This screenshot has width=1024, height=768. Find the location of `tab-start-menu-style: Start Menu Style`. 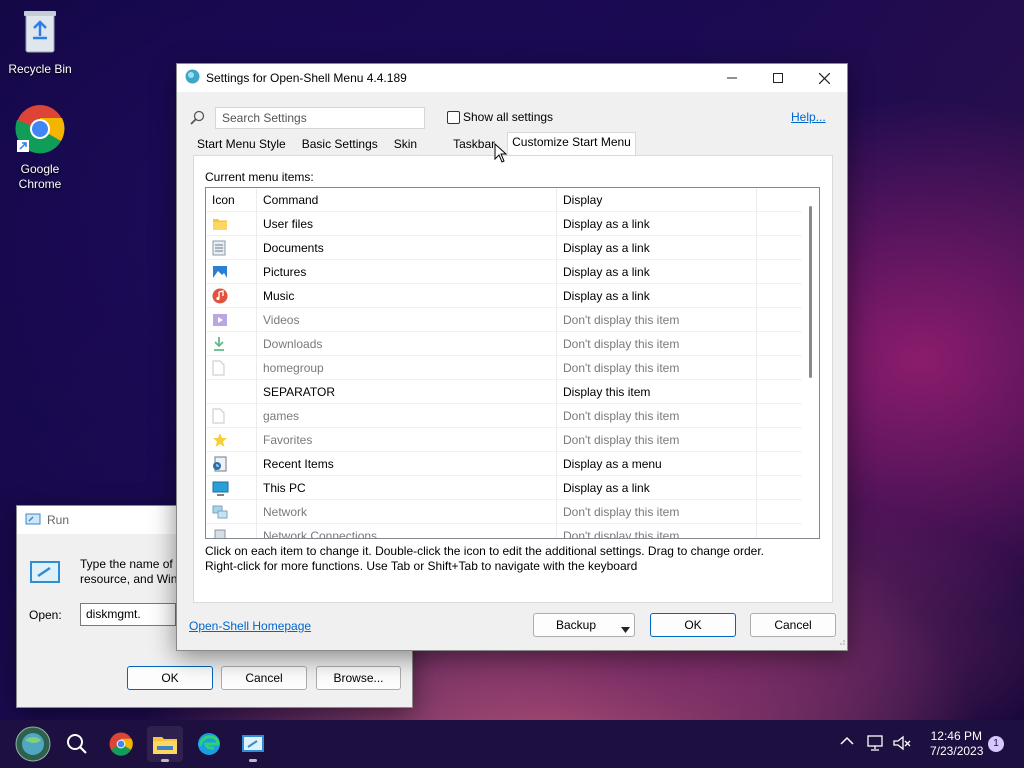

tab-start-menu-style: Start Menu Style is located at coordinates (241, 145).